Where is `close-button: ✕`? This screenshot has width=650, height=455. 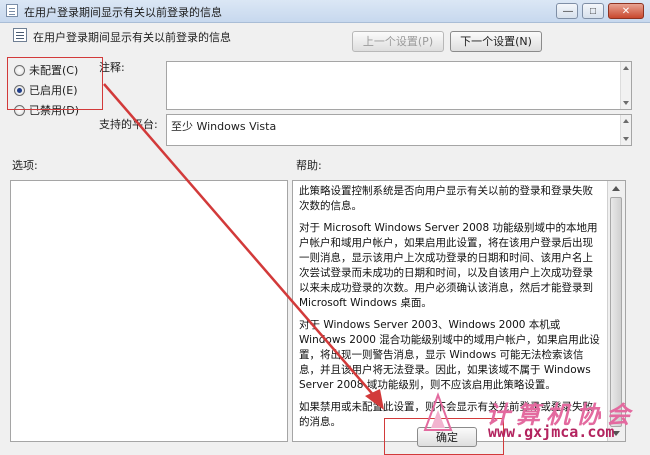 close-button: ✕ is located at coordinates (626, 11).